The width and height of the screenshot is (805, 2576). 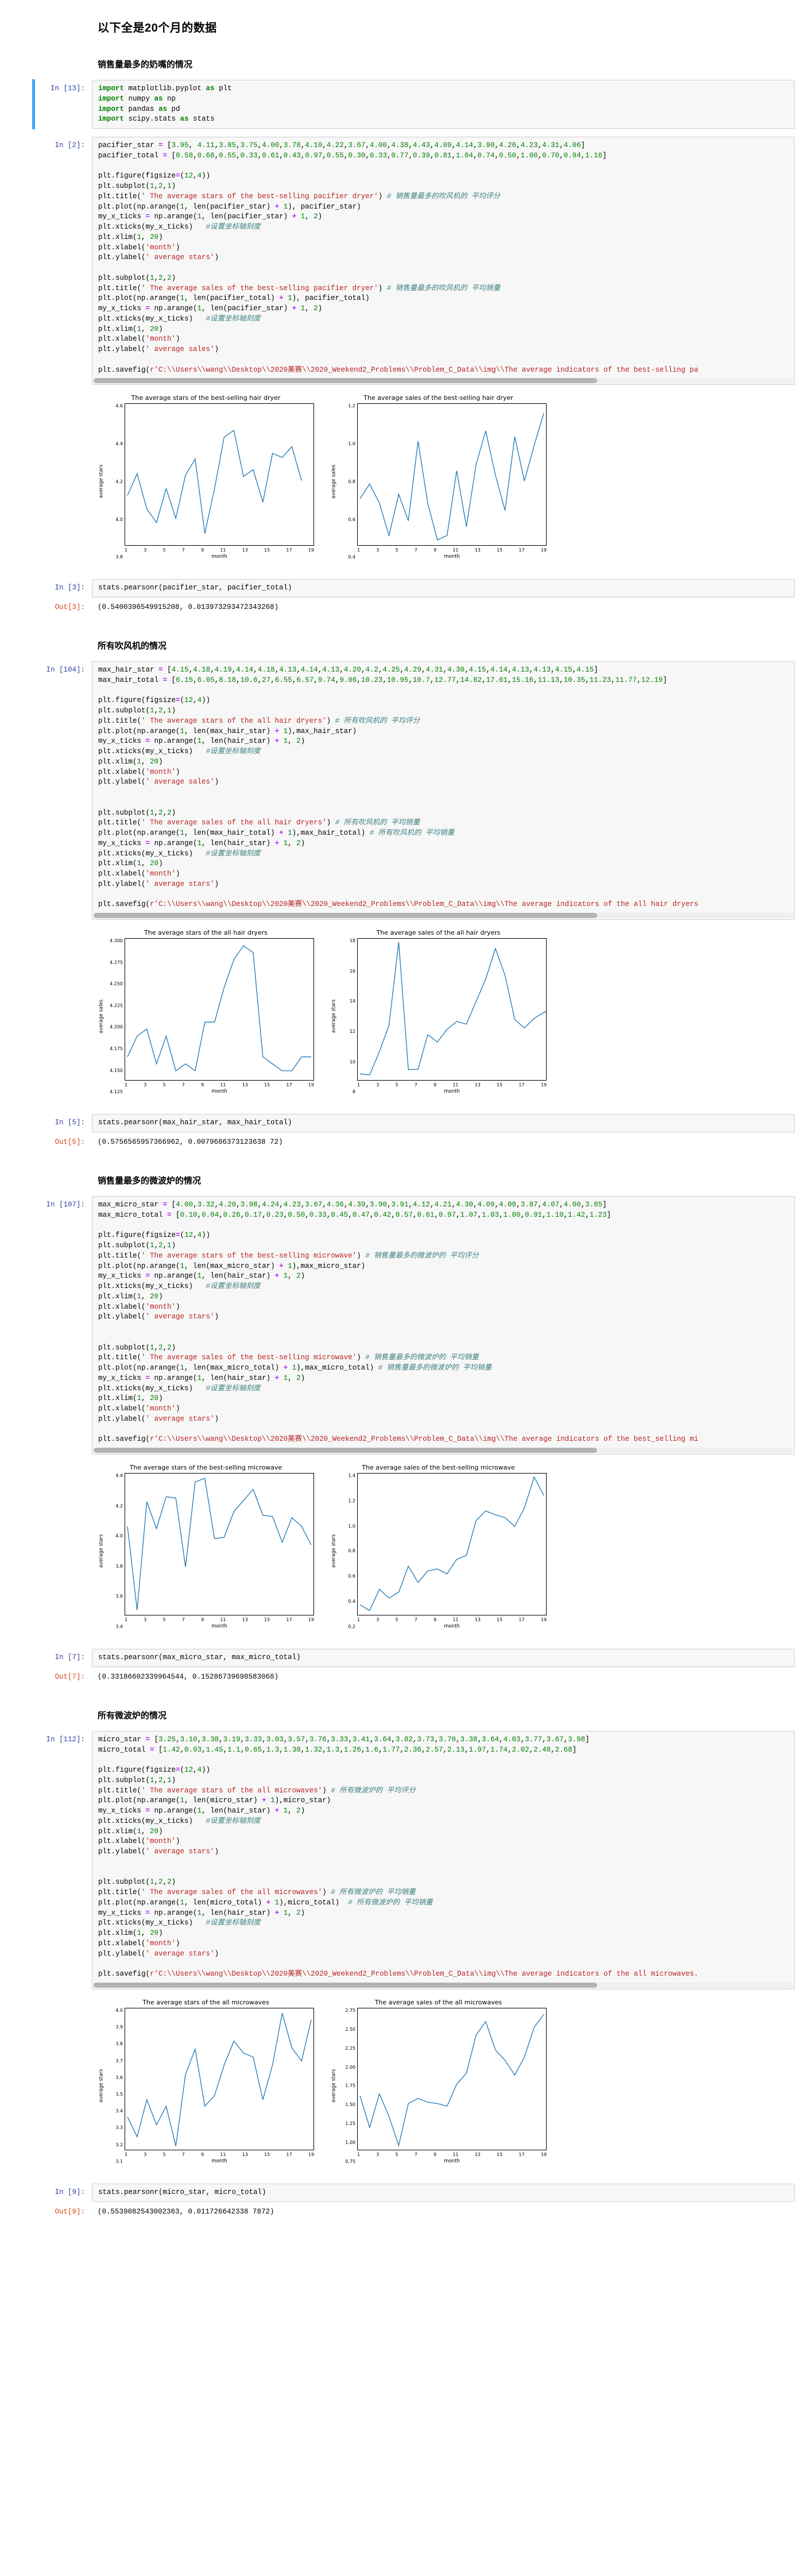 What do you see at coordinates (350, 2010) in the screenshot?
I see `tick-label: 2.75` at bounding box center [350, 2010].